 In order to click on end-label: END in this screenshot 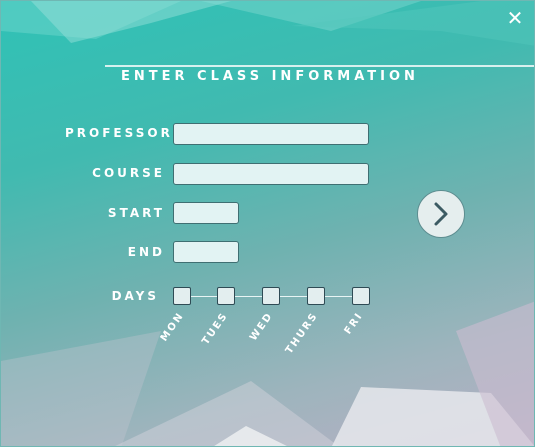, I will do `click(146, 252)`.